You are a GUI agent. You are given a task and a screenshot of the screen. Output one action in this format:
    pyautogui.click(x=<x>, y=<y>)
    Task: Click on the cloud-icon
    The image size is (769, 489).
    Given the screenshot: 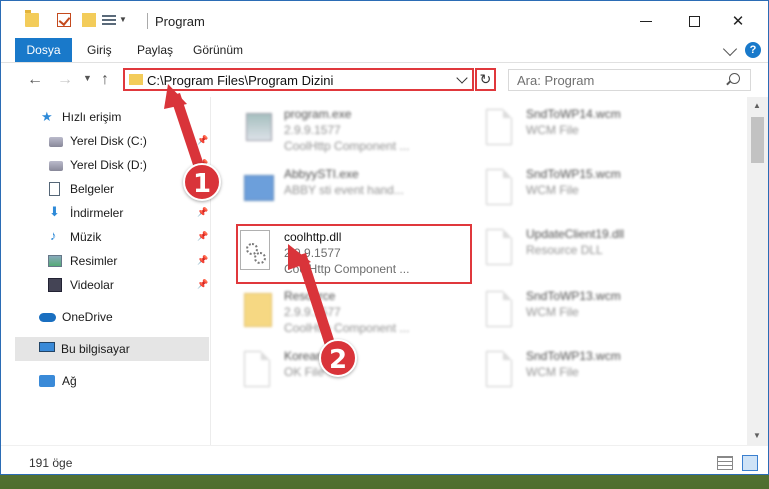 What is the action you would take?
    pyautogui.click(x=47, y=317)
    